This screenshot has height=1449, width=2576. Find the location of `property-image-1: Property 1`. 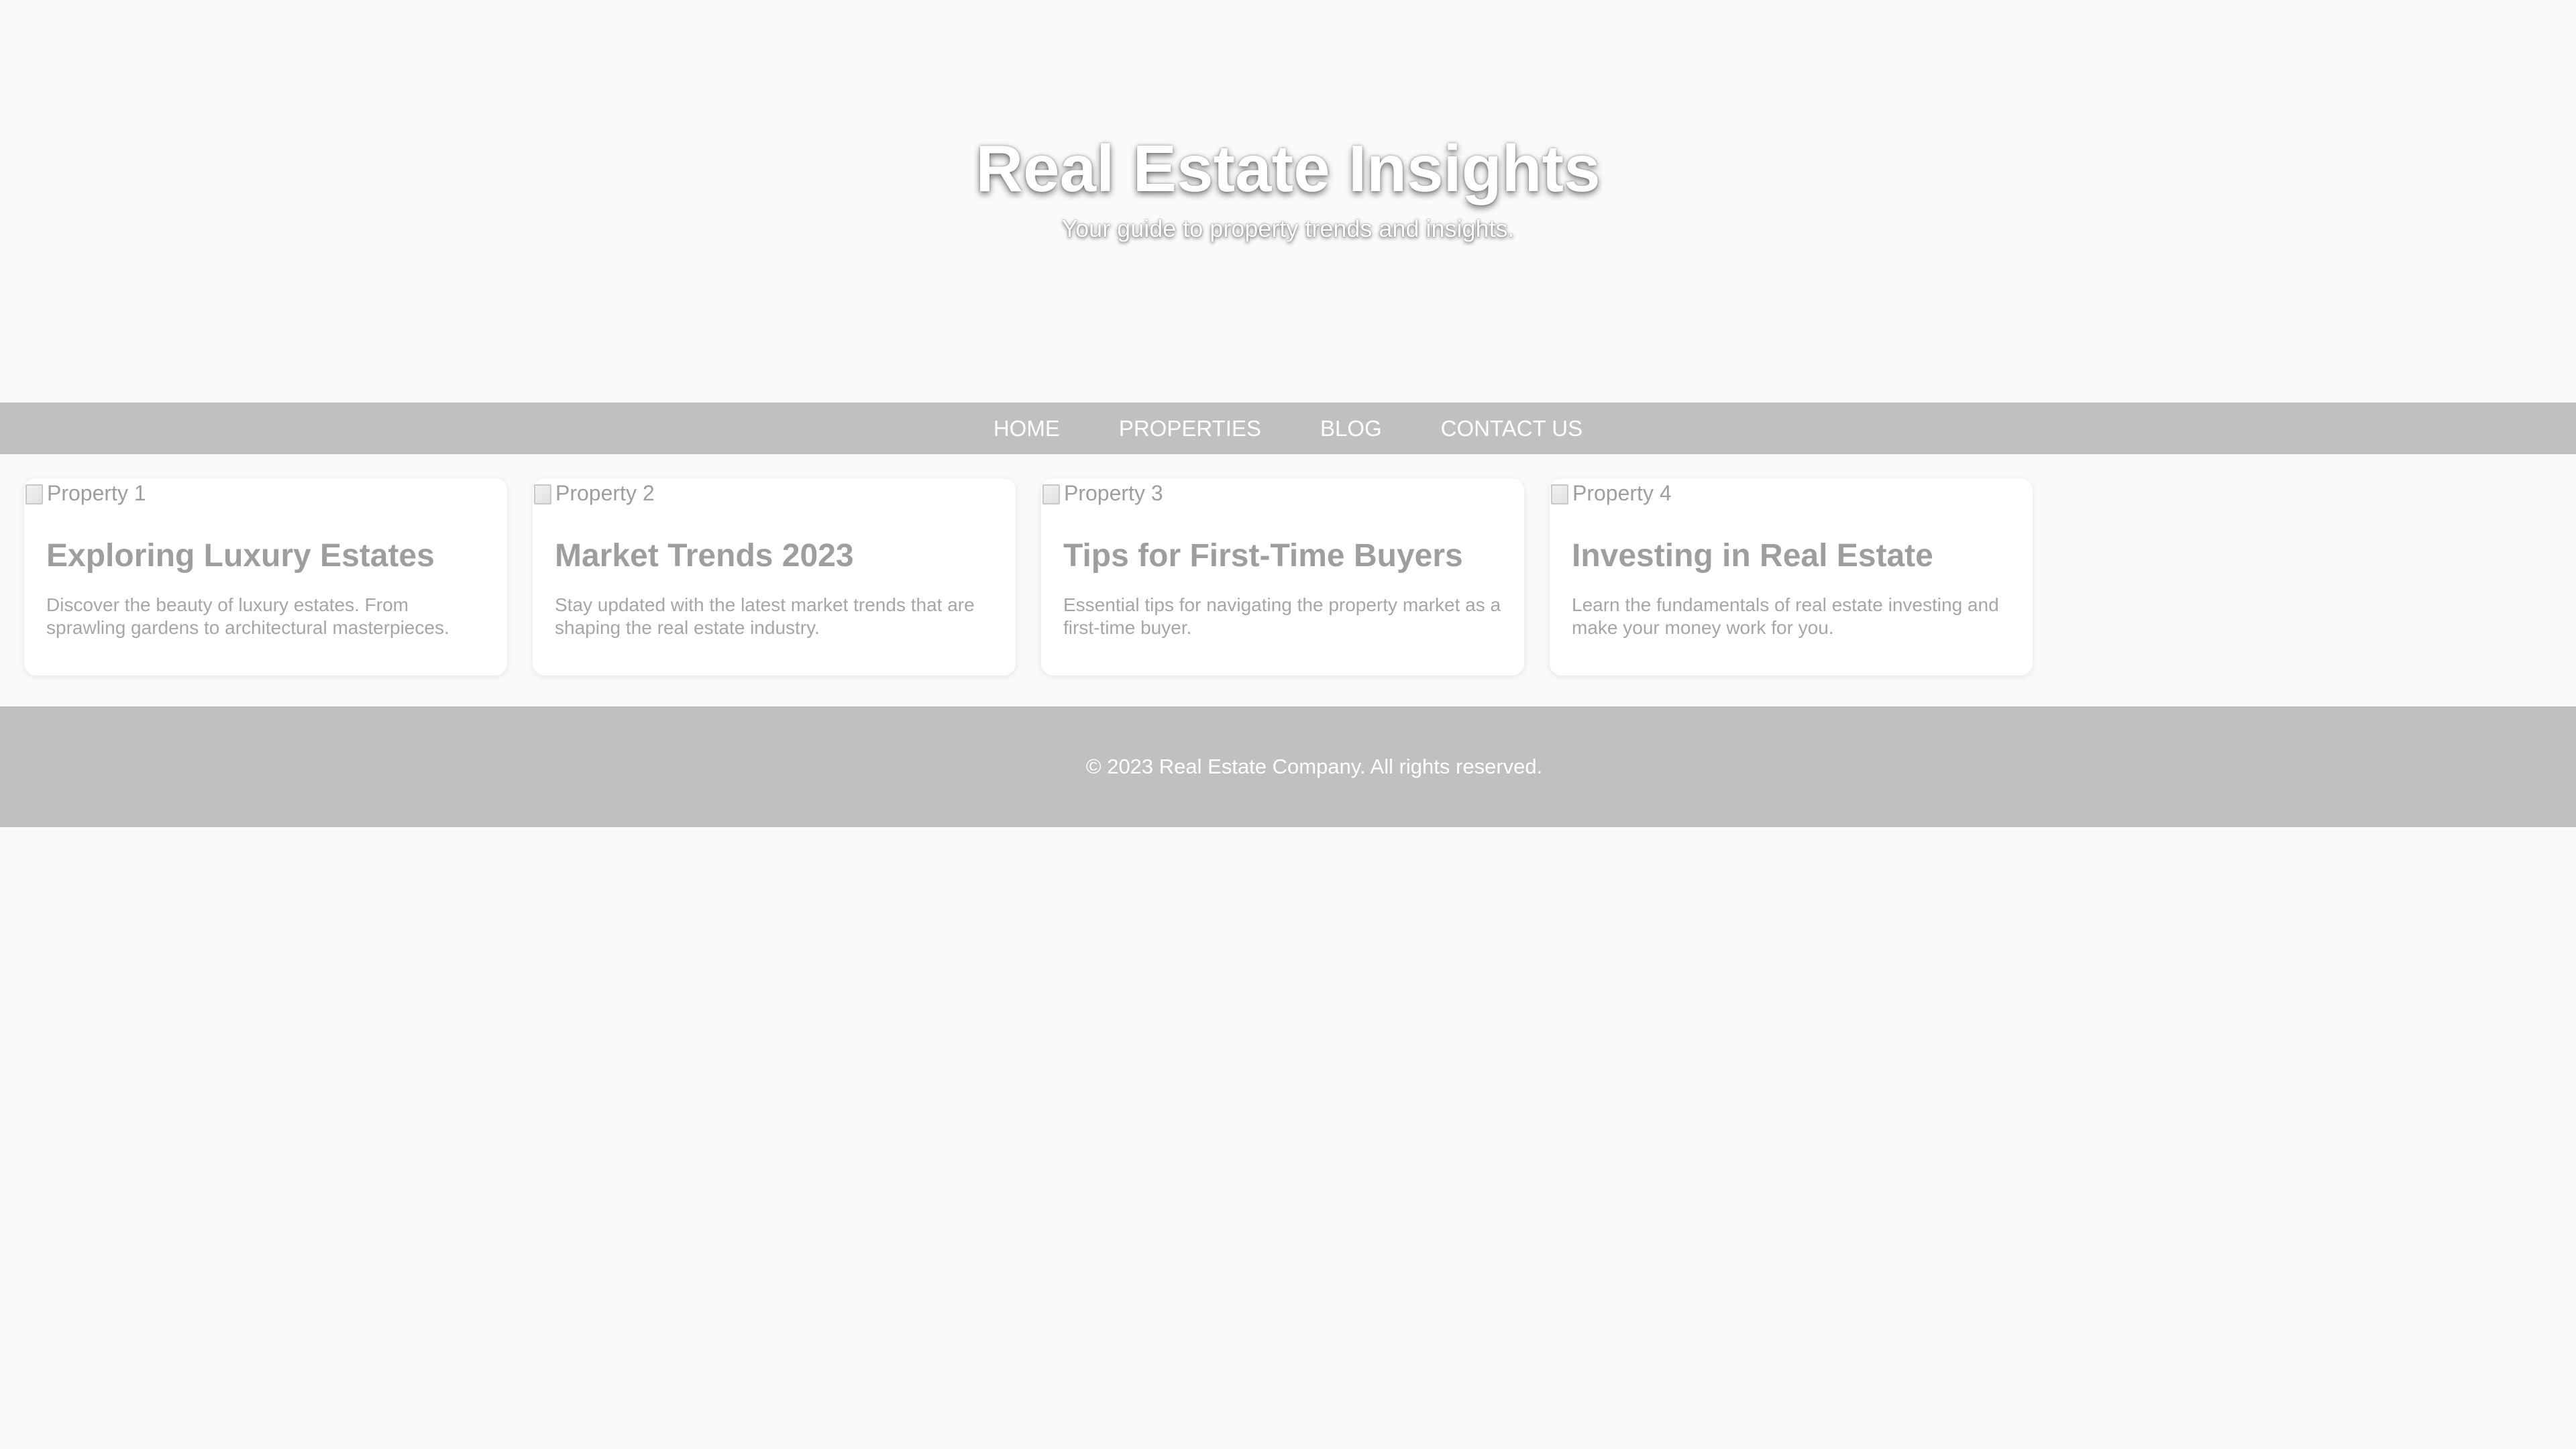

property-image-1: Property 1 is located at coordinates (85, 493).